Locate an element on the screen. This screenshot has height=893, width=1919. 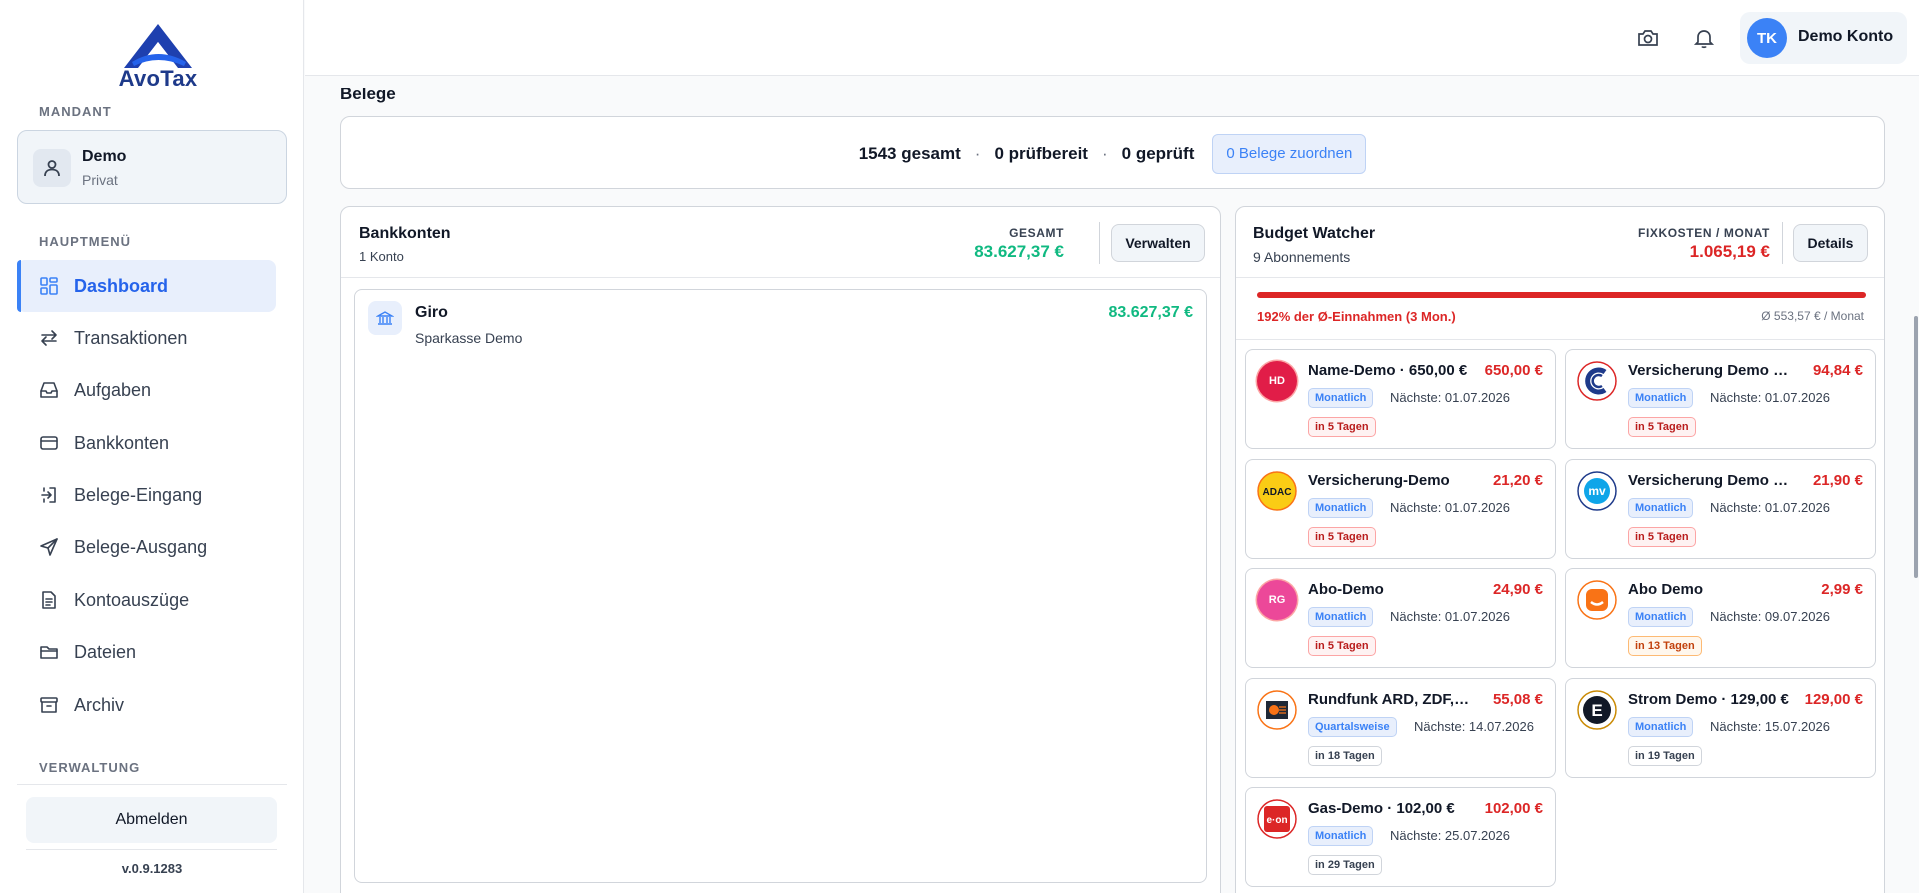
sidebar-item-dashboard: Dashboard is located at coordinates (146, 286).